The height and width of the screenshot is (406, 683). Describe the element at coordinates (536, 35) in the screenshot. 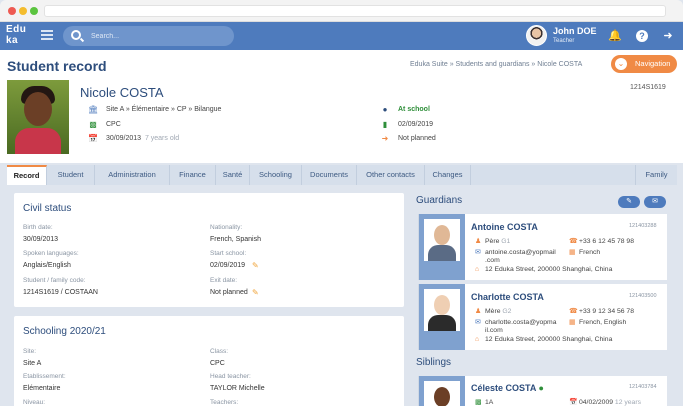

I see `user-avatar` at that location.